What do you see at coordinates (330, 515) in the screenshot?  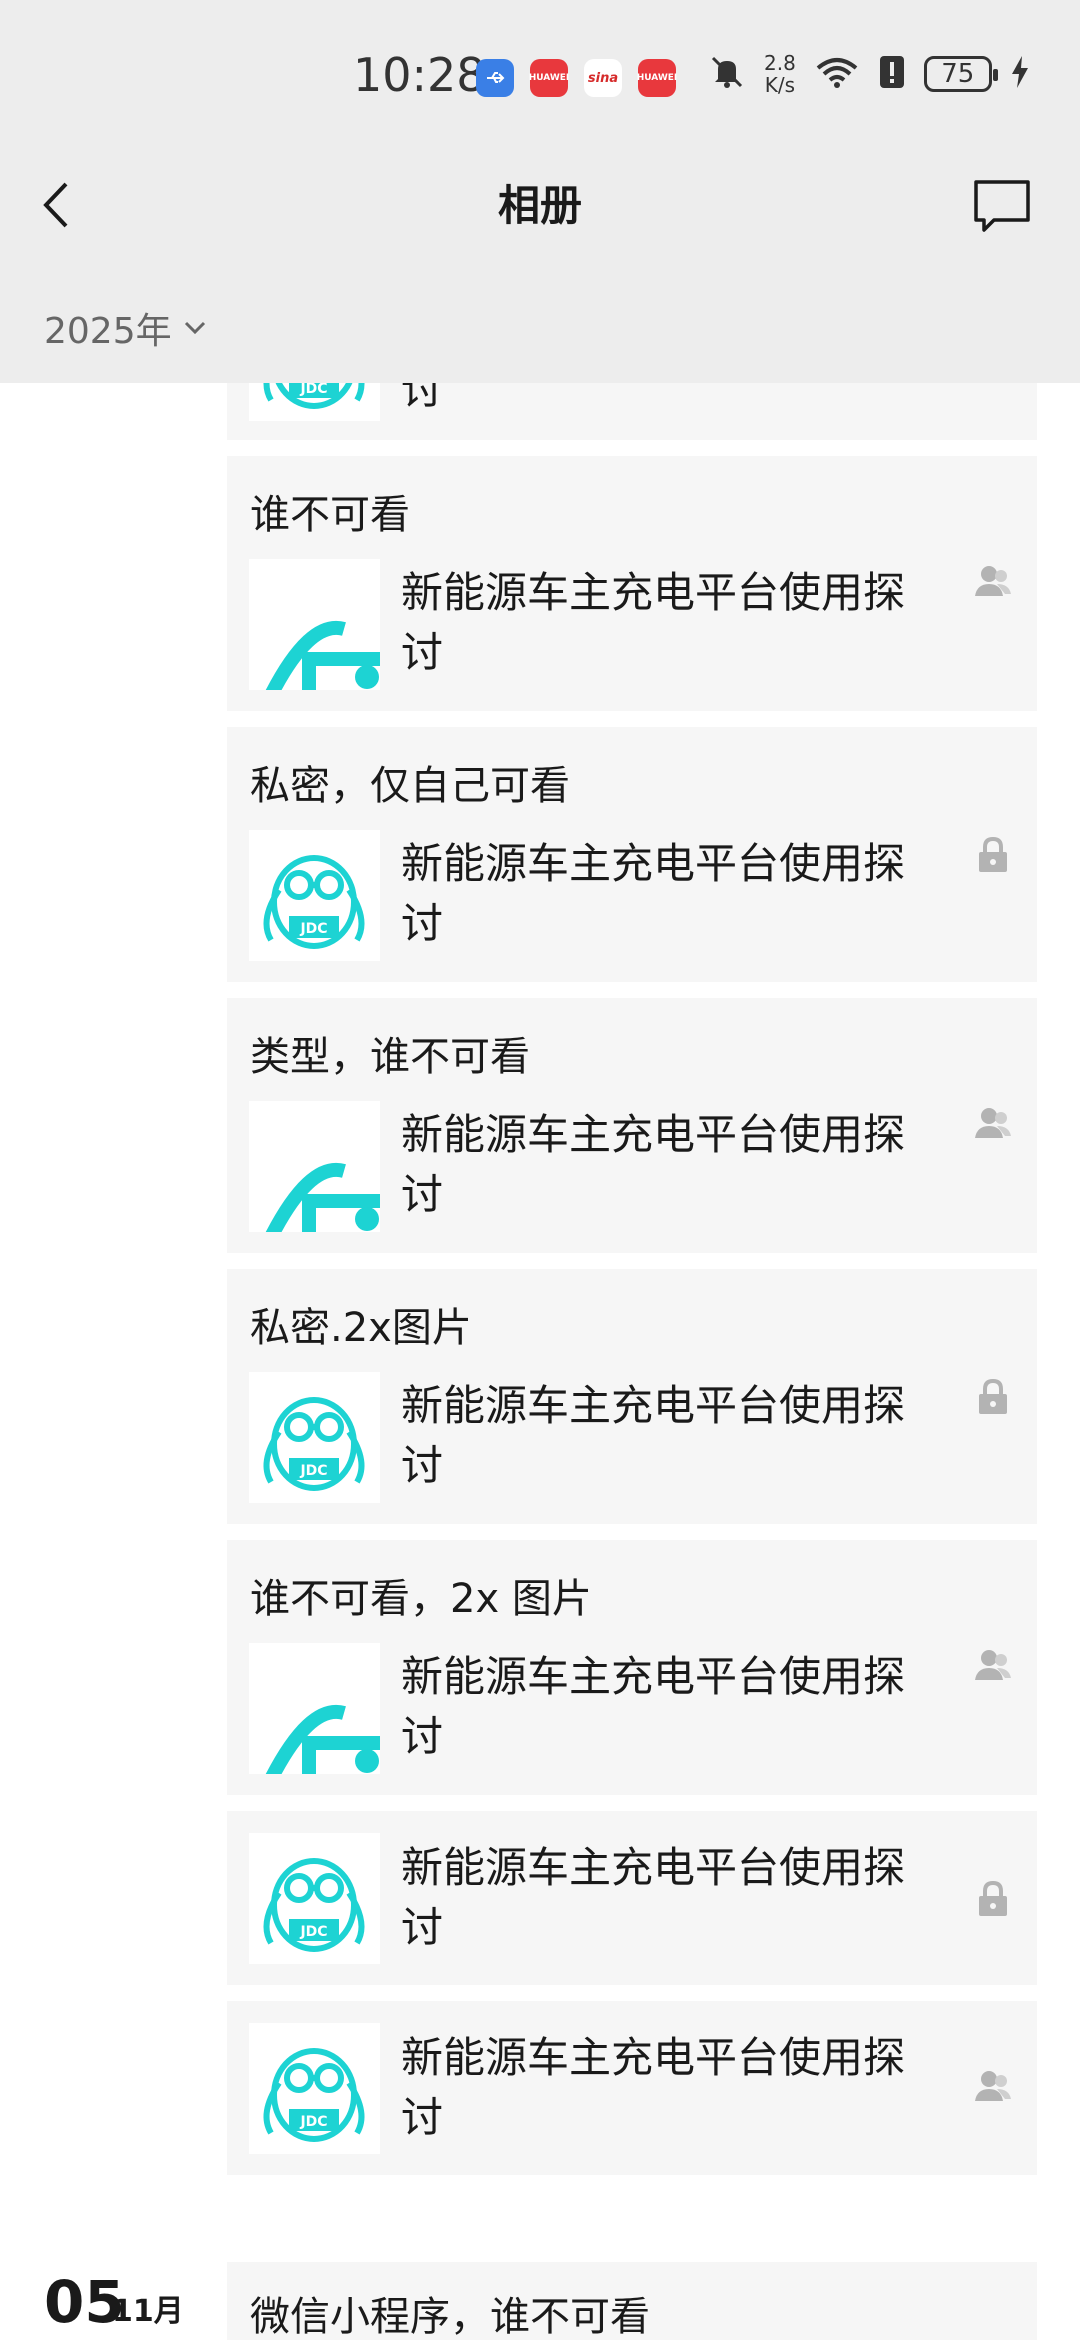 I see `post-caption: 谁不可看` at bounding box center [330, 515].